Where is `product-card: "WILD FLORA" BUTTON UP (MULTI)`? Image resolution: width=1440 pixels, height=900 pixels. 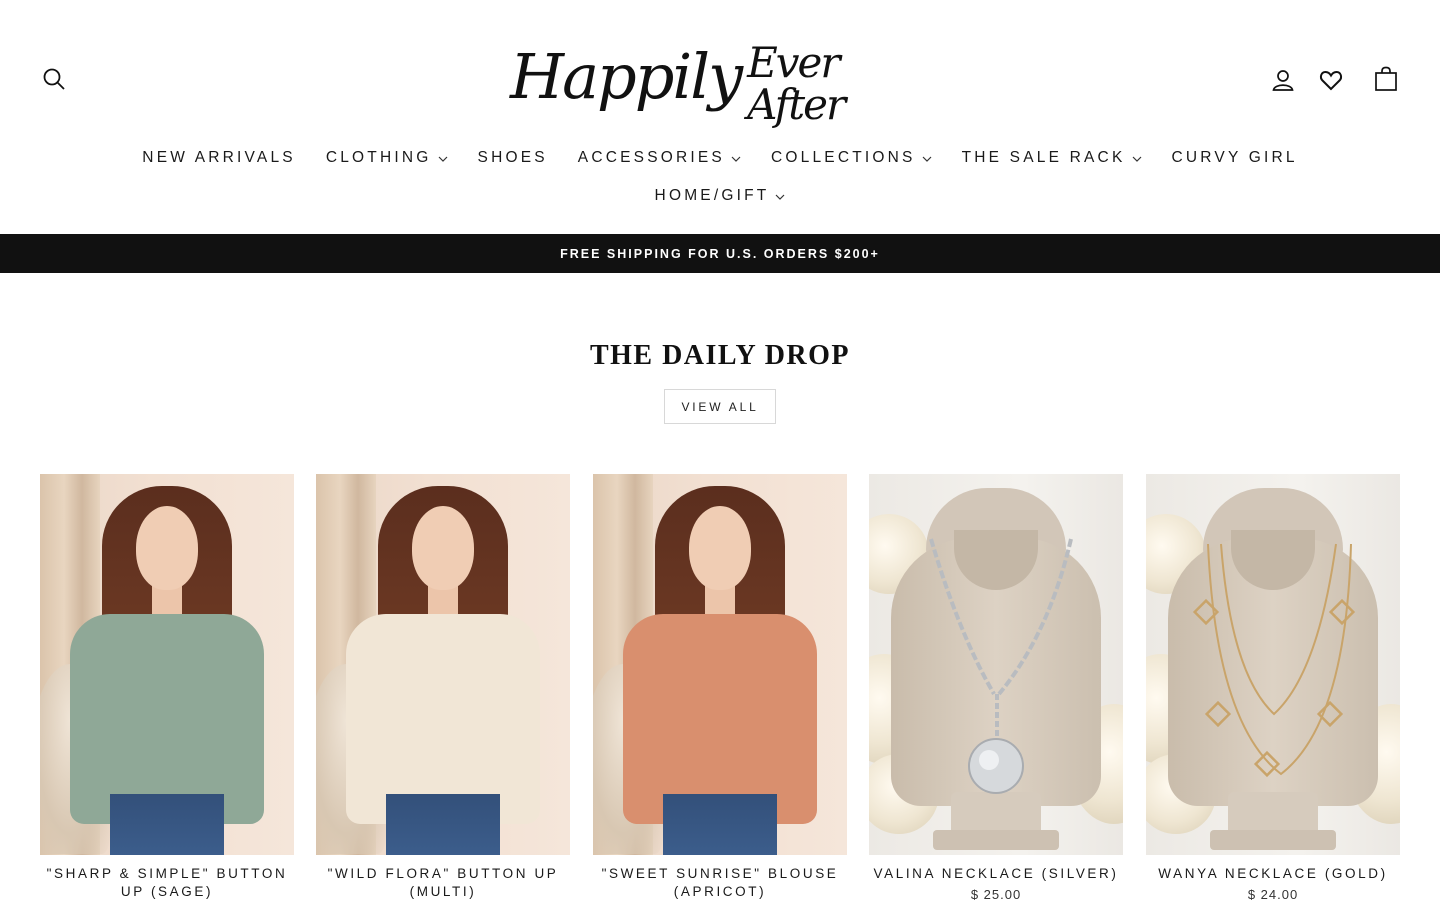 product-card: "WILD FLORA" BUTTON UP (MULTI) is located at coordinates (443, 687).